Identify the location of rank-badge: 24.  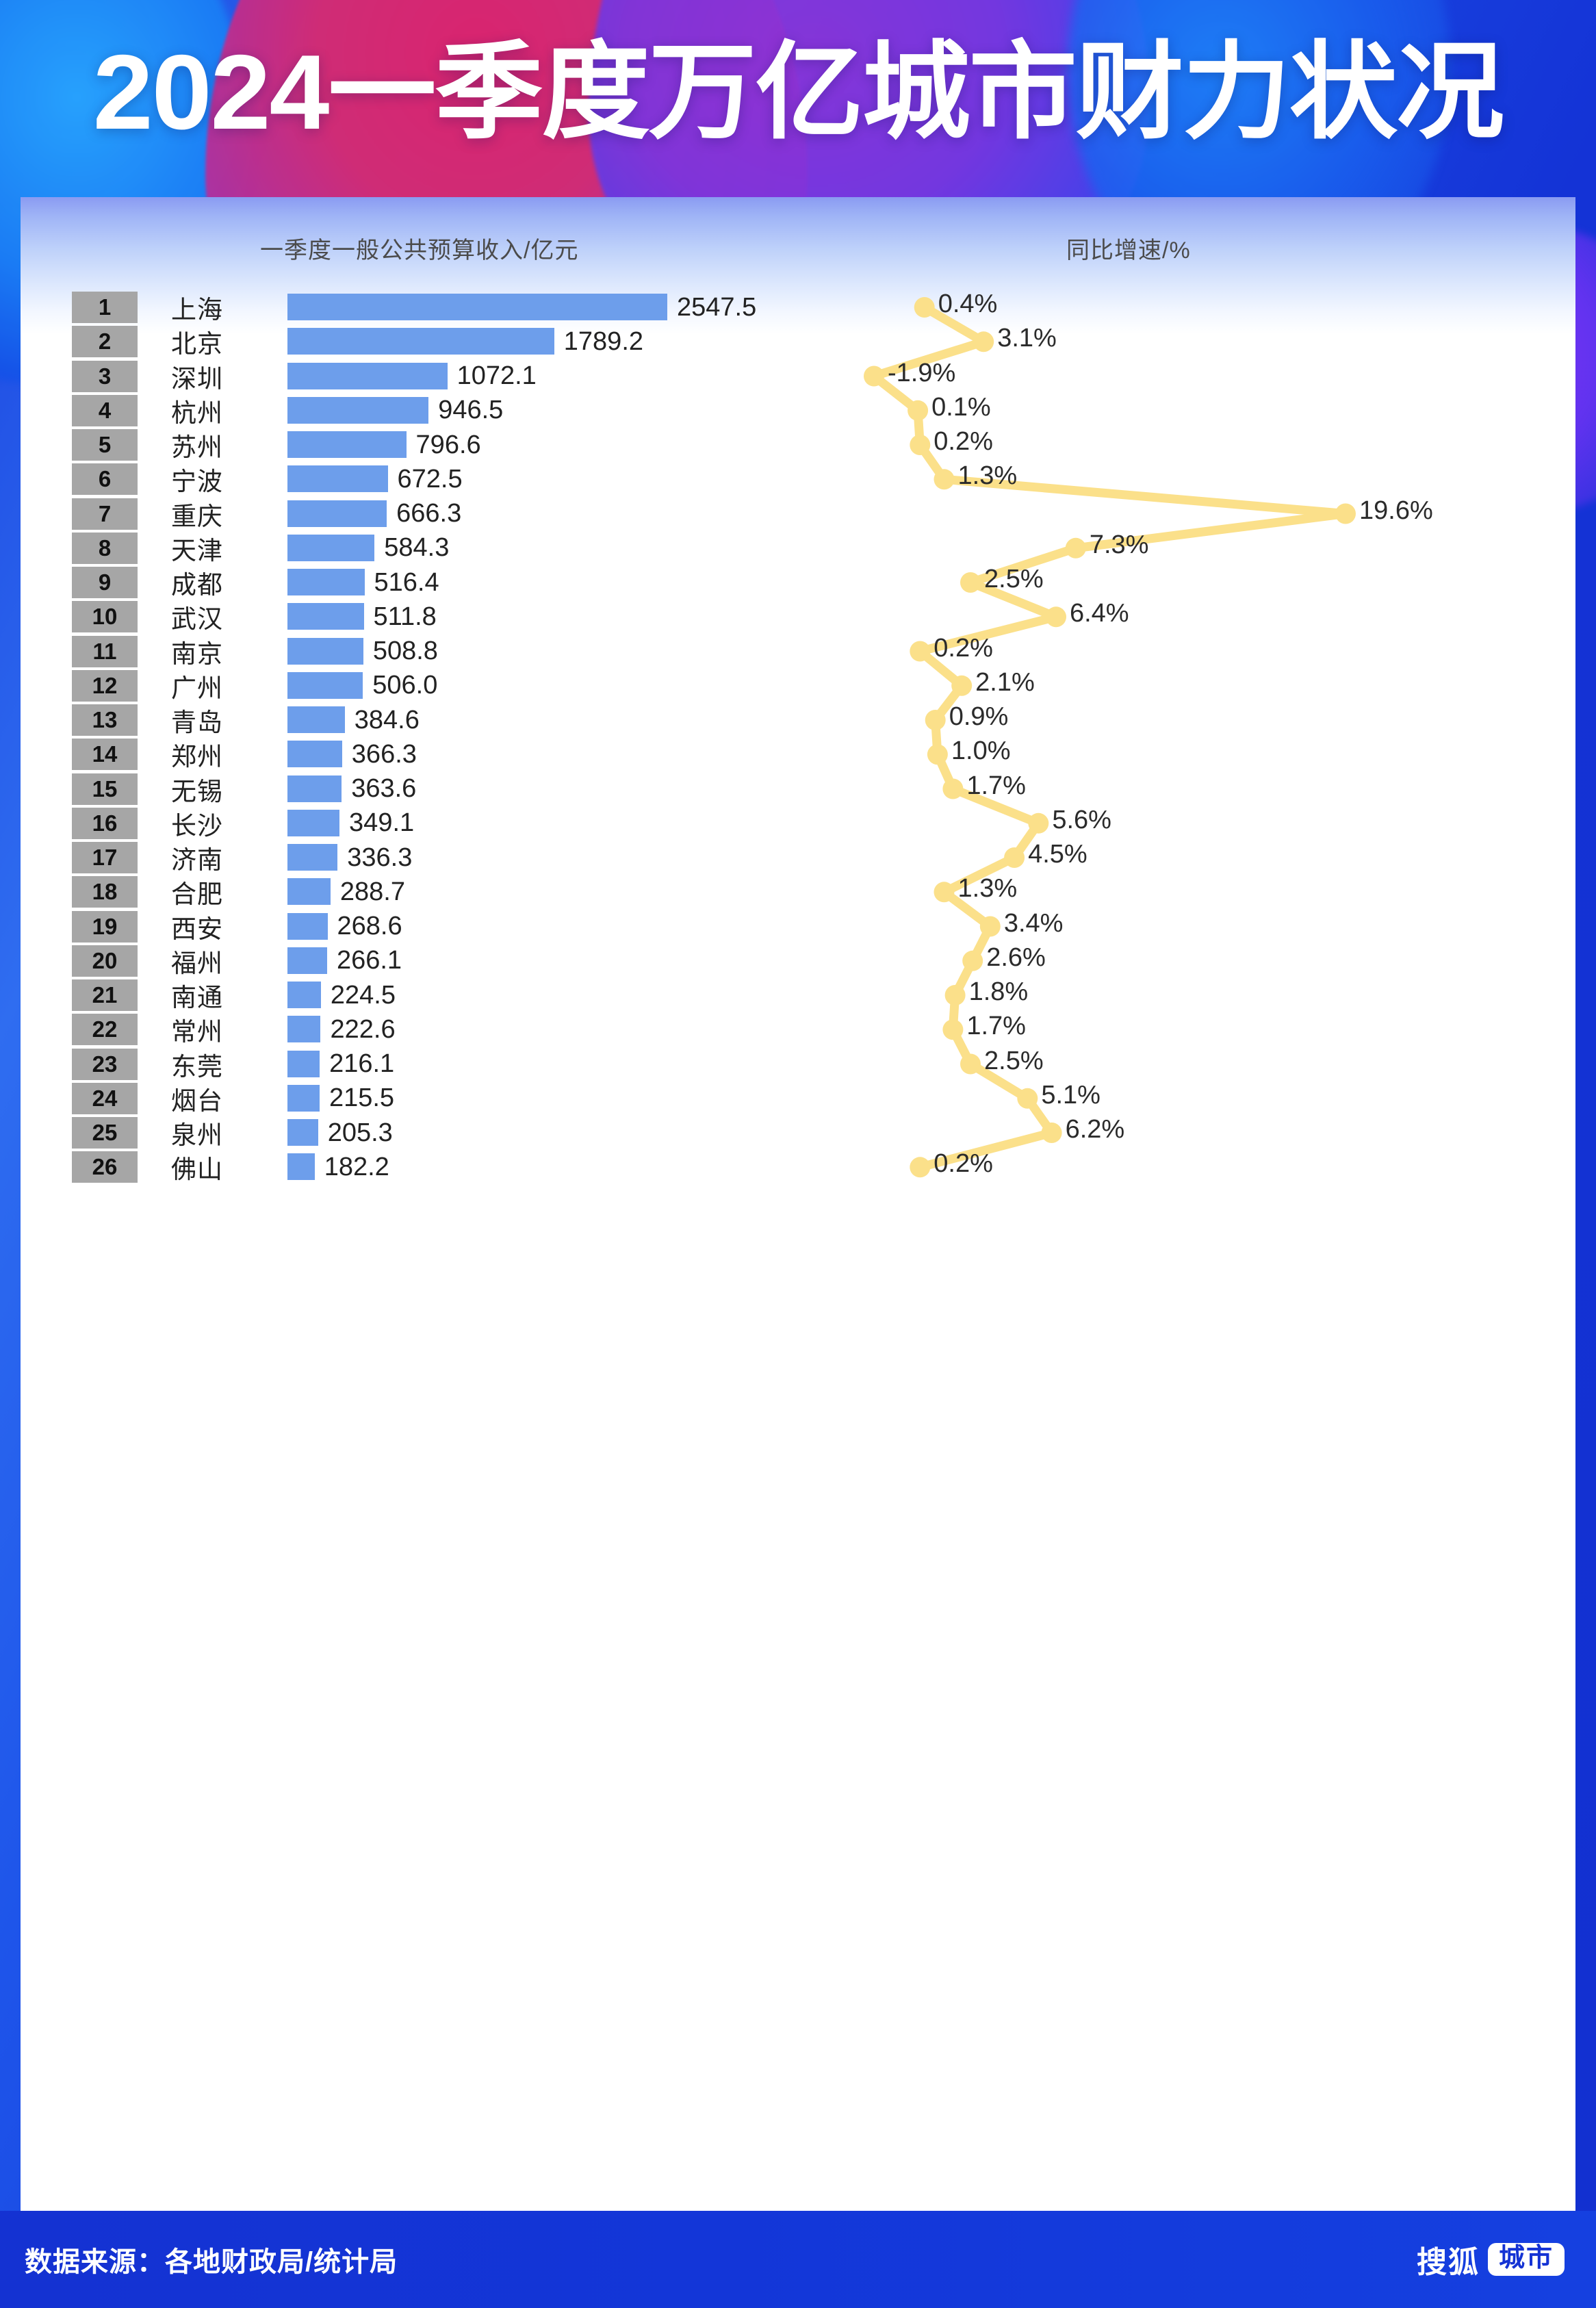
(105, 1098).